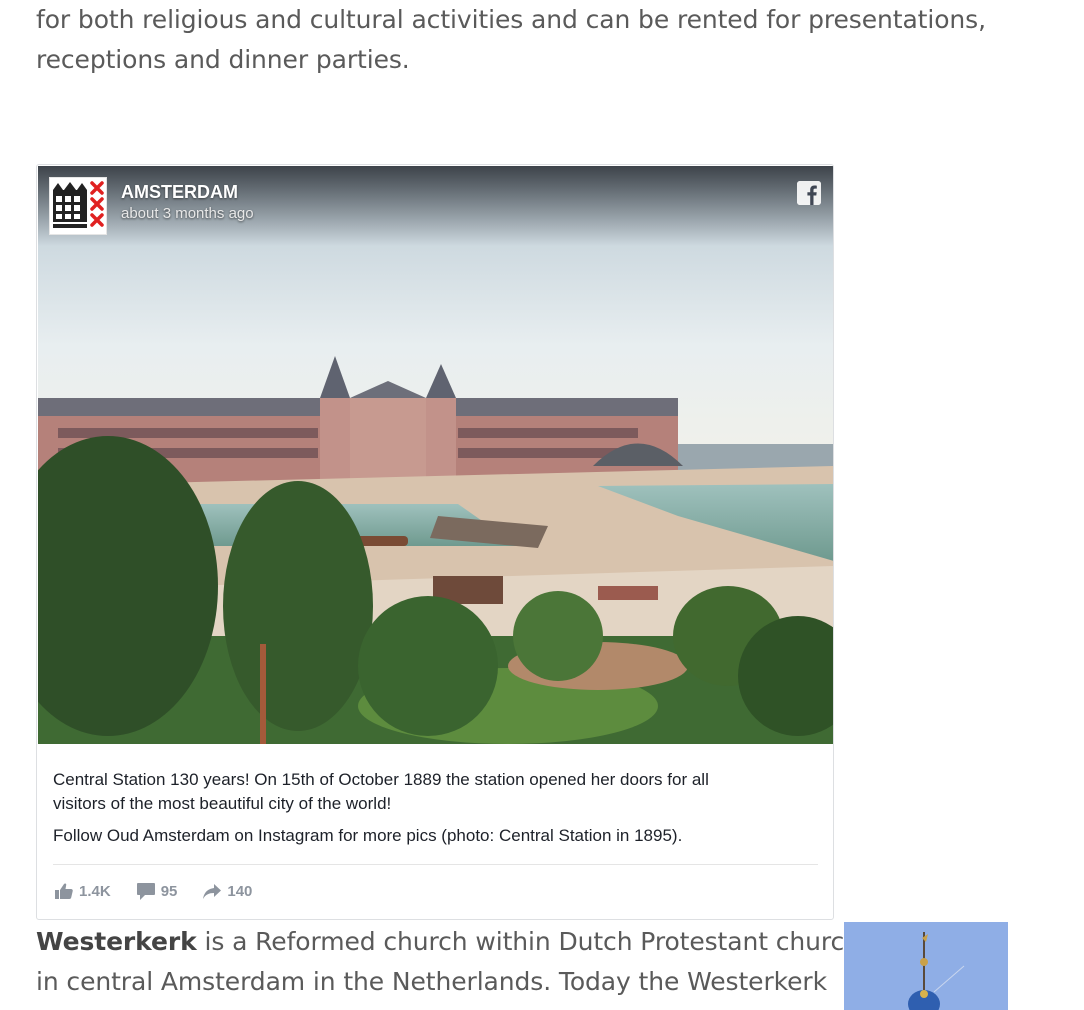 This screenshot has height=1010, width=1084. I want to click on post-timestamp: about 3 months ago, so click(187, 213).